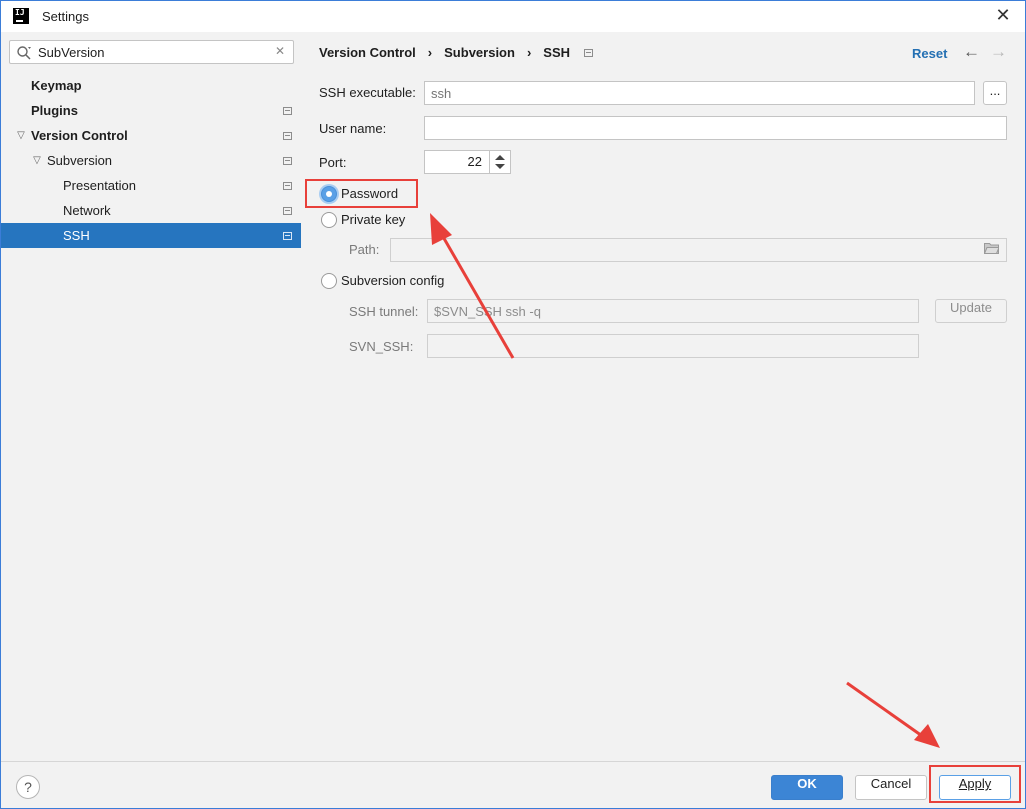 The height and width of the screenshot is (809, 1026). I want to click on tree-item-label: Version Control, so click(79, 135).